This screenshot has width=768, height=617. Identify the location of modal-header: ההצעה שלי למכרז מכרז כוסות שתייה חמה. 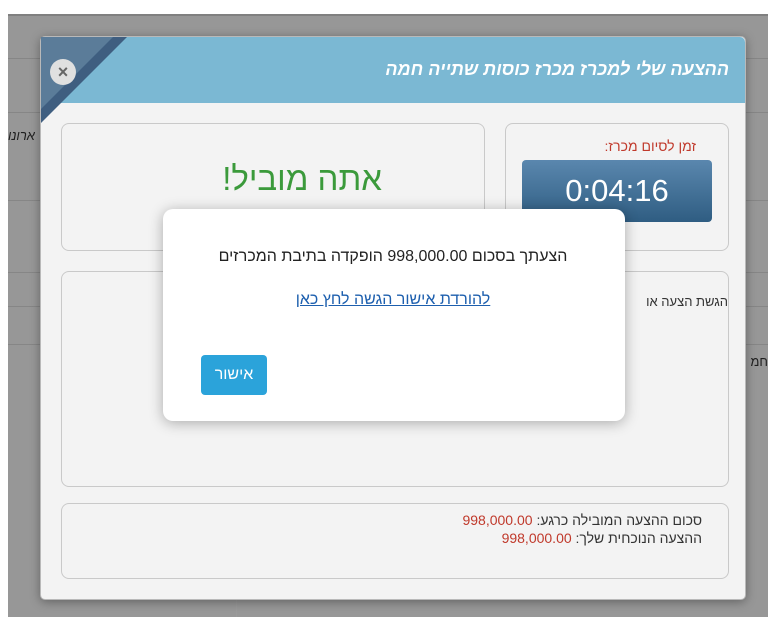
(393, 70).